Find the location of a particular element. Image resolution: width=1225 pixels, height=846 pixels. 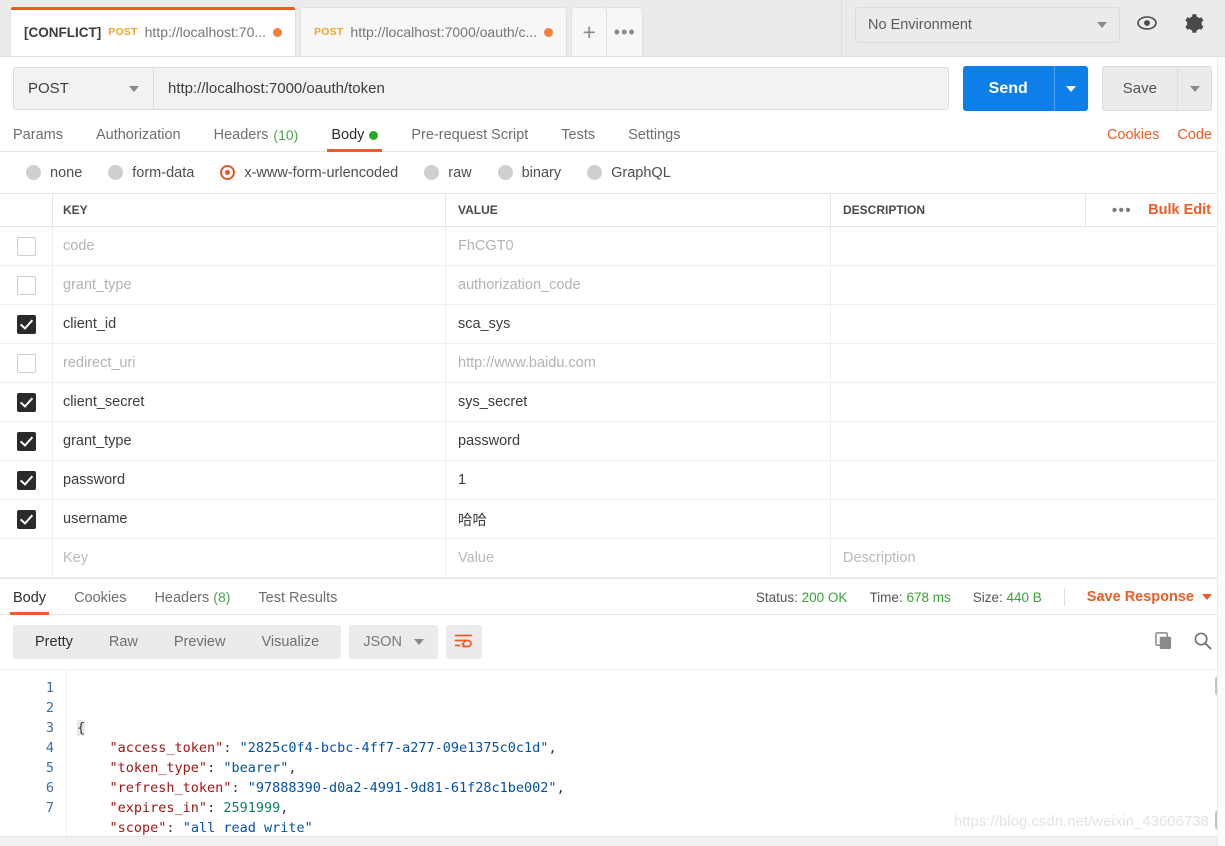

row-value-cell: authorization_code is located at coordinates (637, 285).